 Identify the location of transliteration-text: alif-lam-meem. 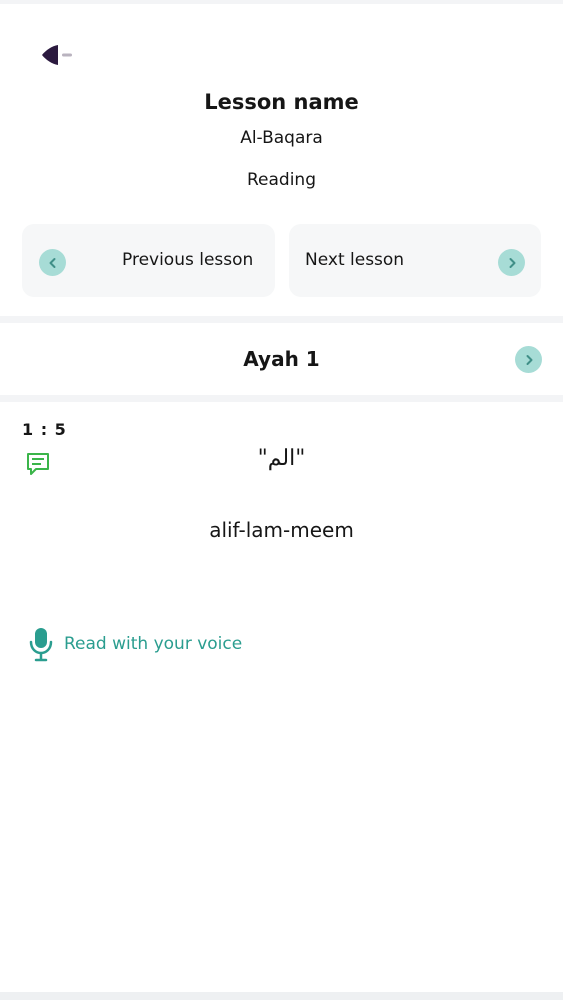
(281, 530).